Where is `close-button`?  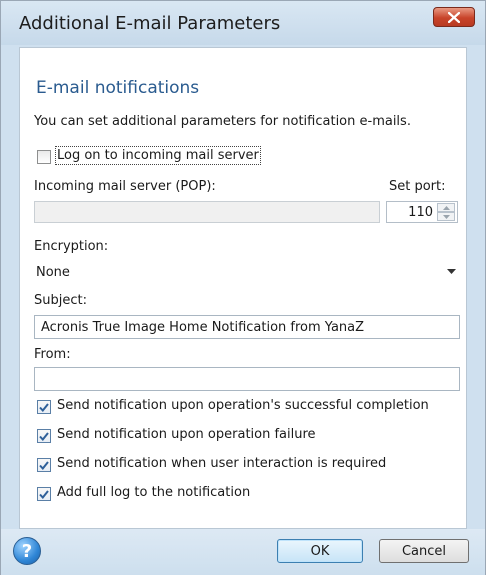
close-button is located at coordinates (454, 17).